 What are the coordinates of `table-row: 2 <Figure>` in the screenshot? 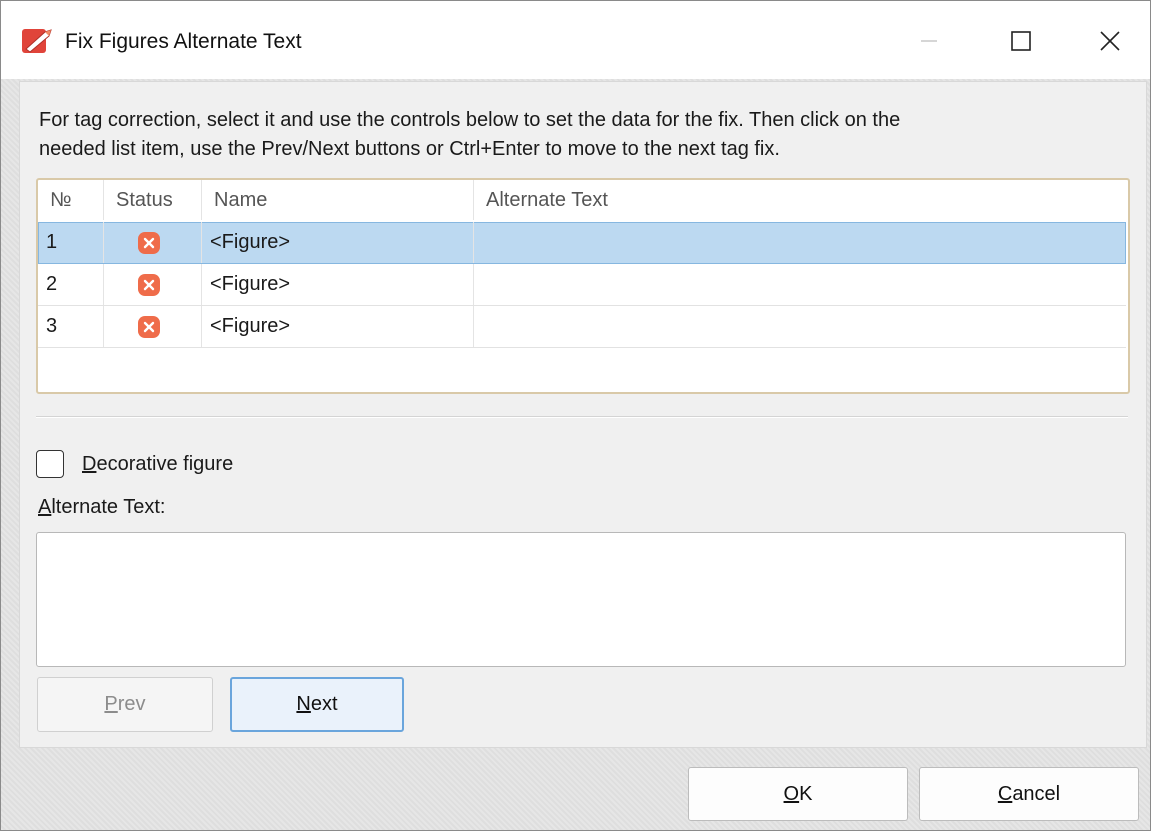 It's located at (582, 285).